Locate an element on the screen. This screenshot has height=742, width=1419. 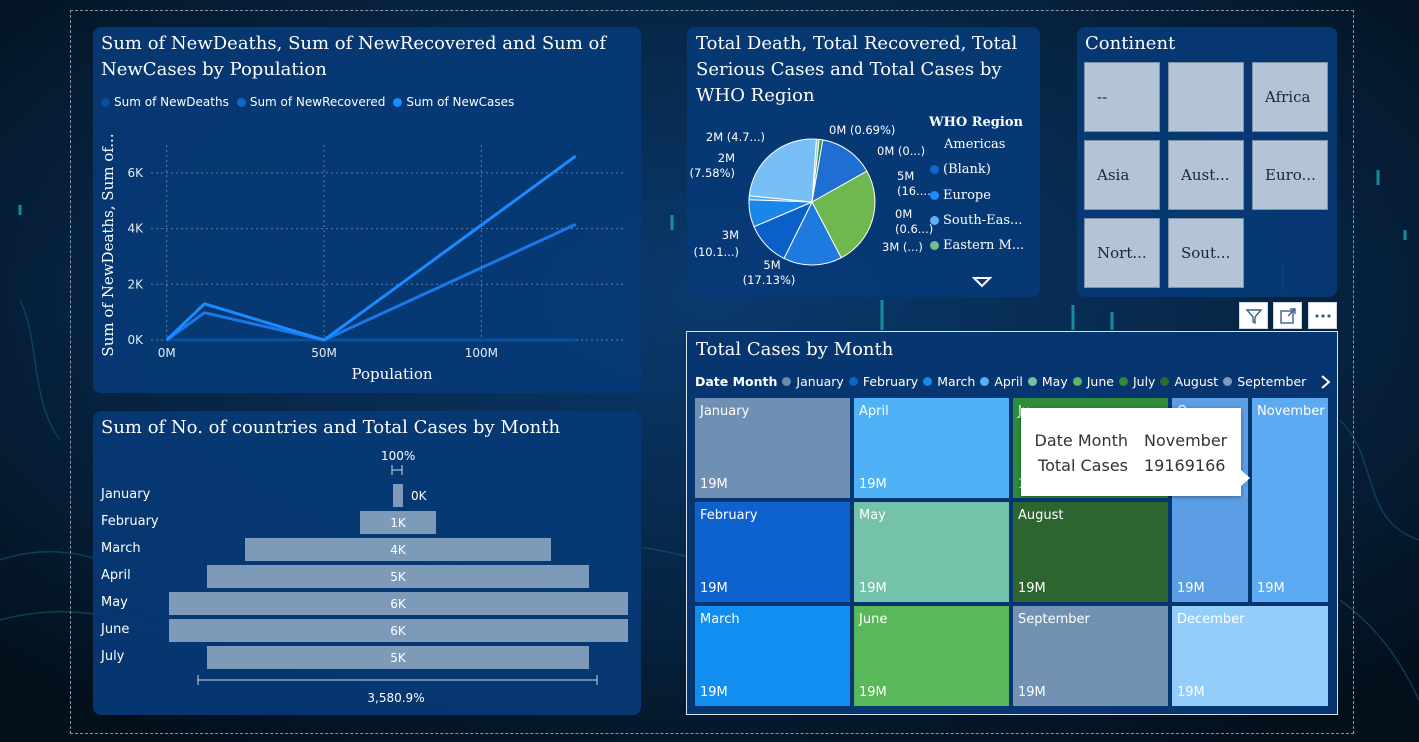
treemap-cell-january: January 19M is located at coordinates (772, 448).